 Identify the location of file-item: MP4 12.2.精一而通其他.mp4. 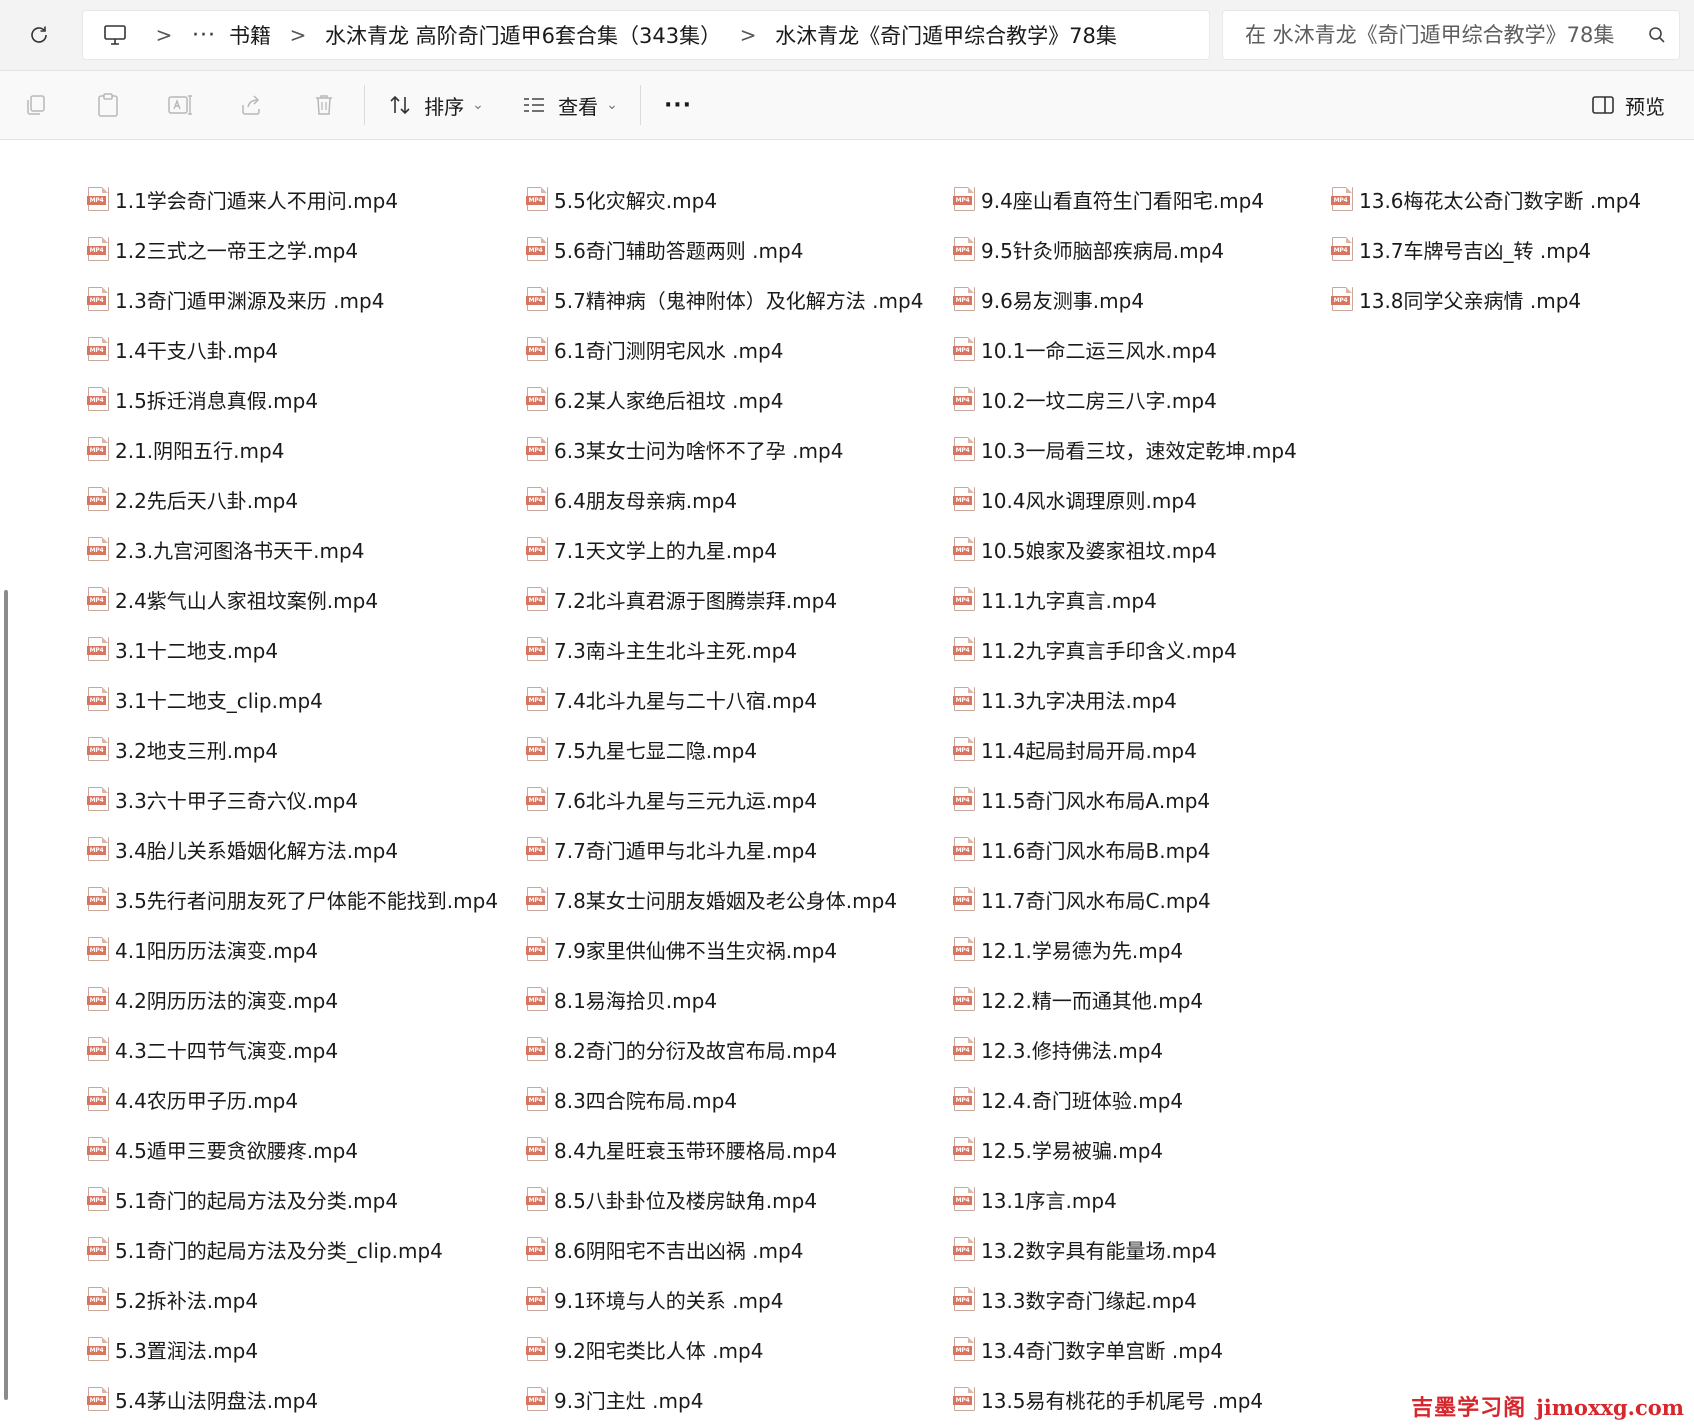
(1163, 999).